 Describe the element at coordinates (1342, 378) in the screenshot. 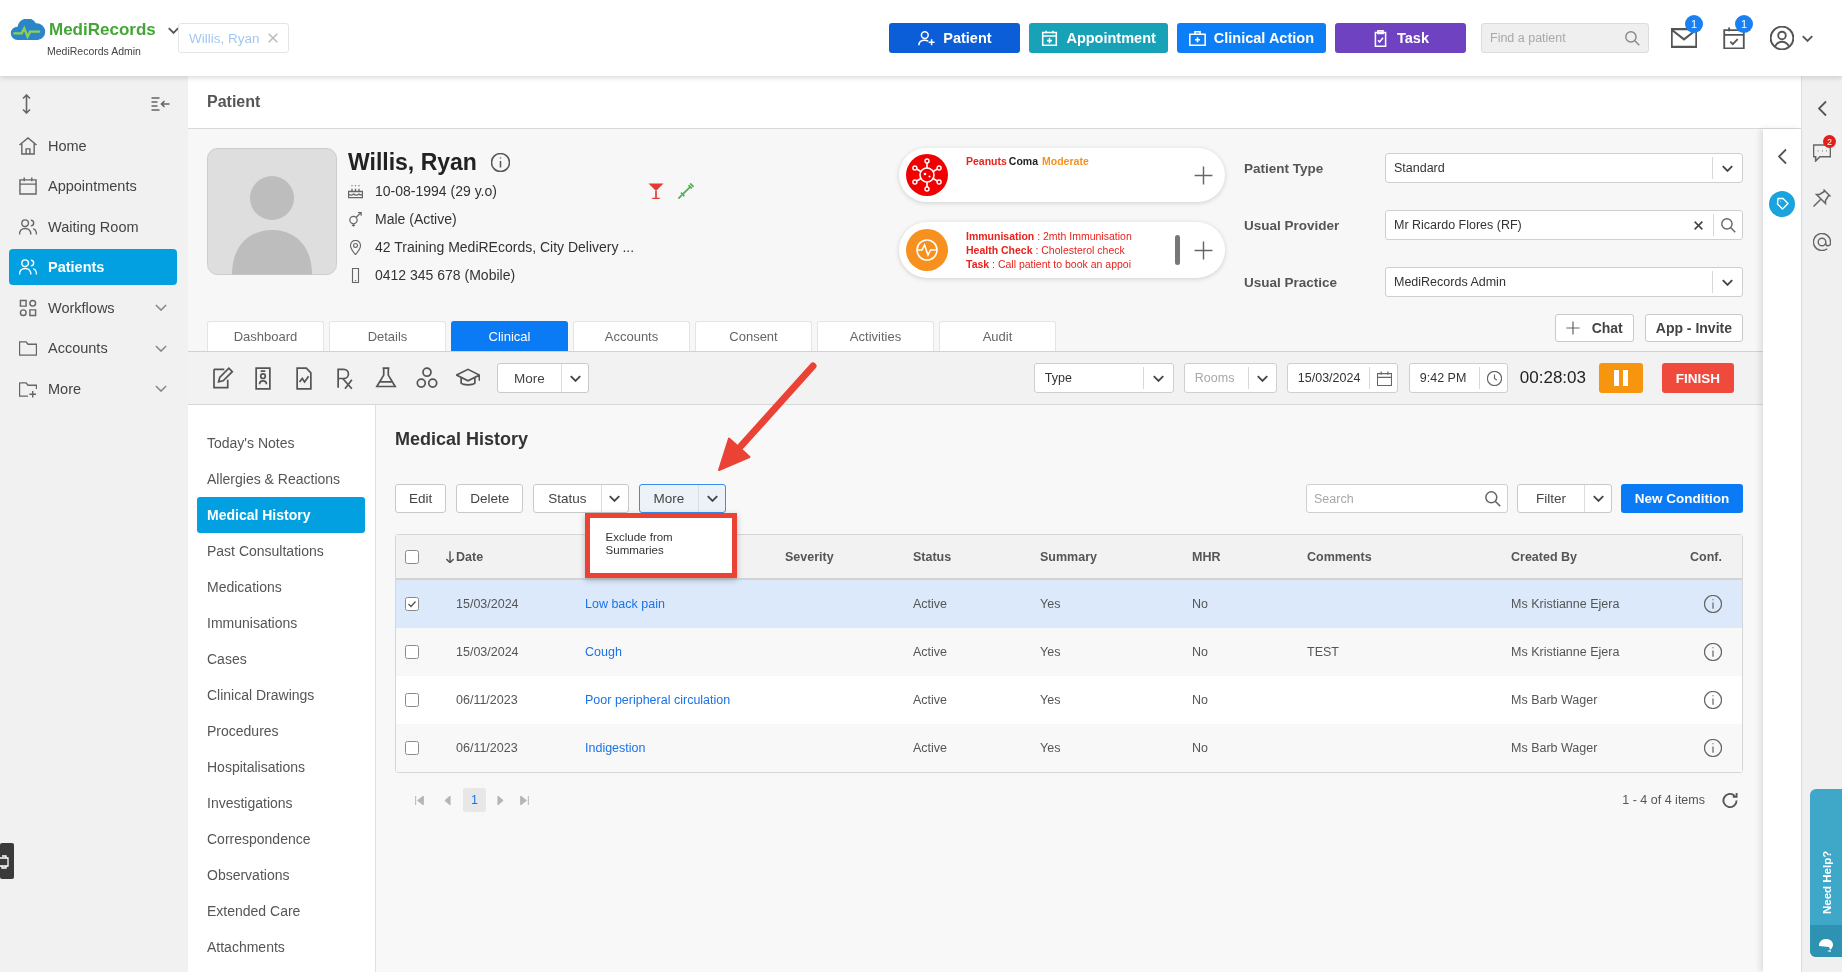

I see `date-field: 15/03/2024` at that location.